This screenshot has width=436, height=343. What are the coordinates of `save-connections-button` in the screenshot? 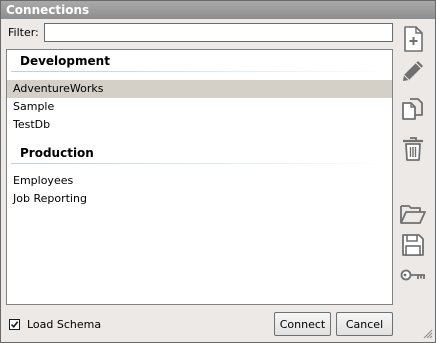 It's located at (413, 245).